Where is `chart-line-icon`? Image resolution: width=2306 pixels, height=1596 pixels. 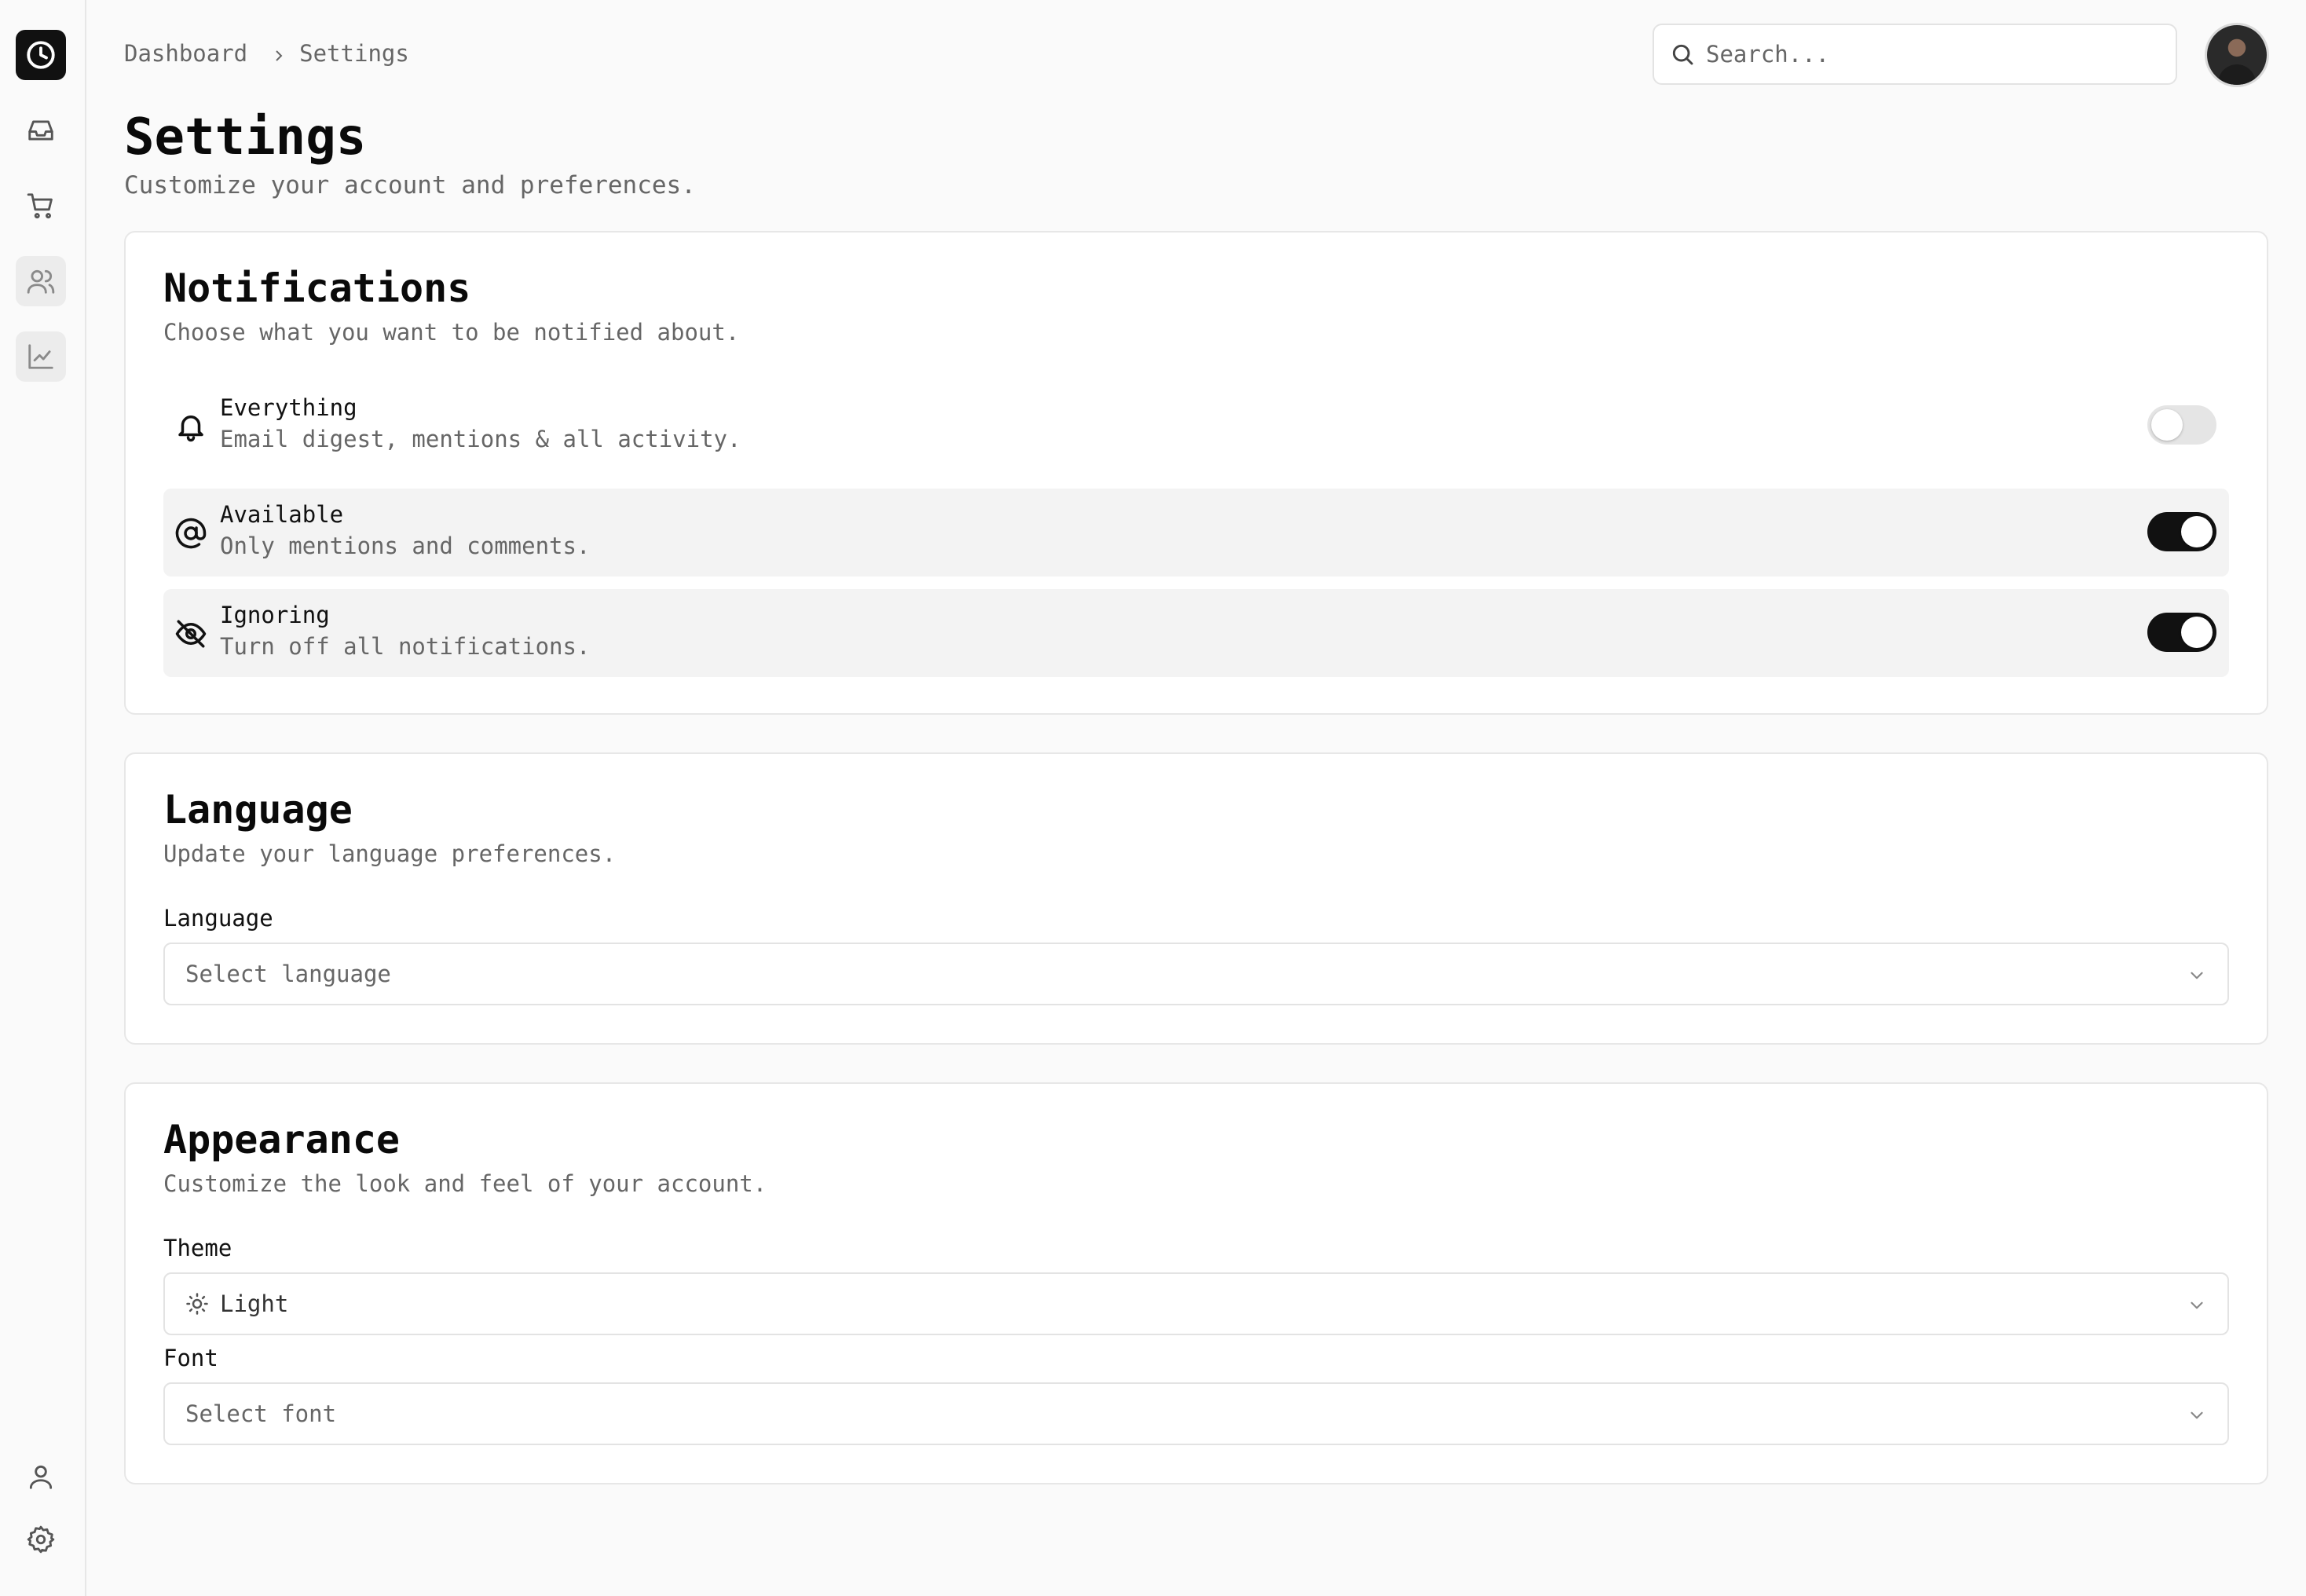 chart-line-icon is located at coordinates (41, 356).